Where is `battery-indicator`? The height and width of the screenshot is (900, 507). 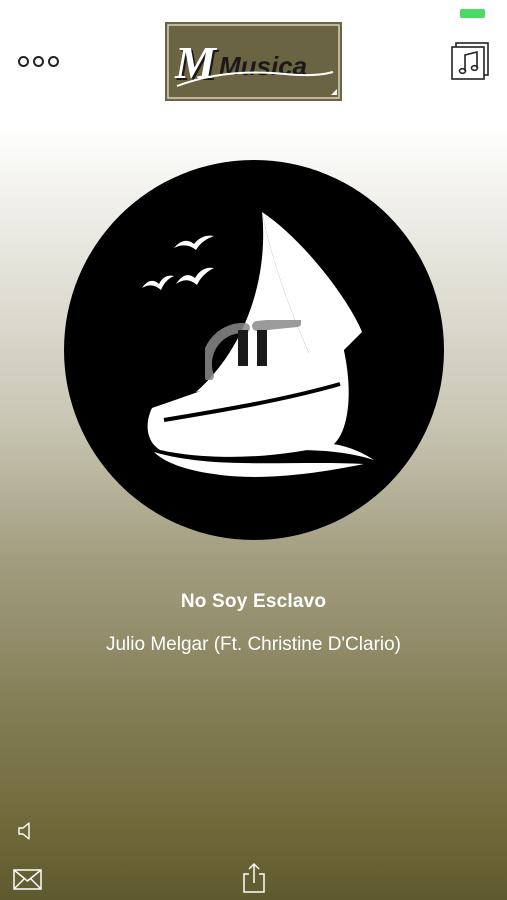
battery-indicator is located at coordinates (472, 13).